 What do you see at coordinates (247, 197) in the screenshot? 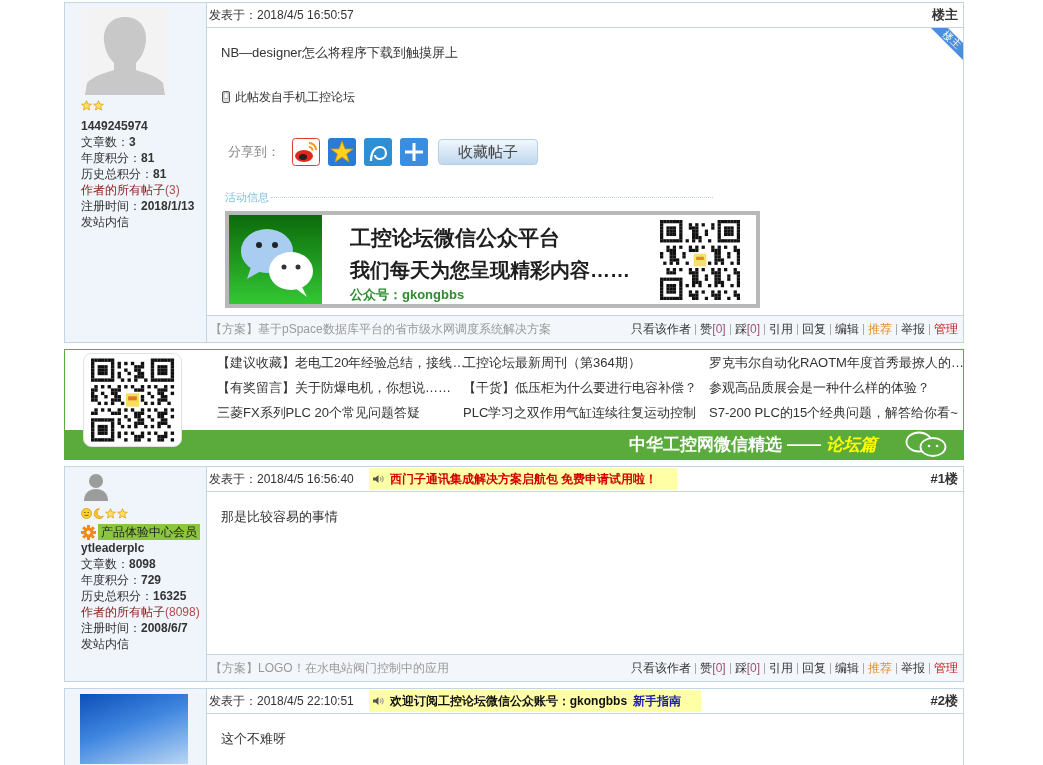
I see `section-label: 活动信息` at bounding box center [247, 197].